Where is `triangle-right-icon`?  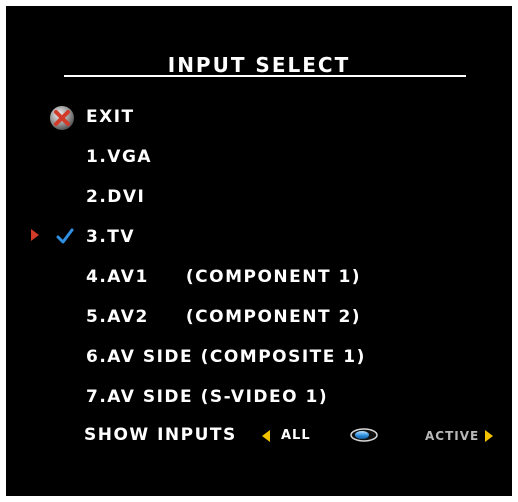
triangle-right-icon is located at coordinates (489, 436).